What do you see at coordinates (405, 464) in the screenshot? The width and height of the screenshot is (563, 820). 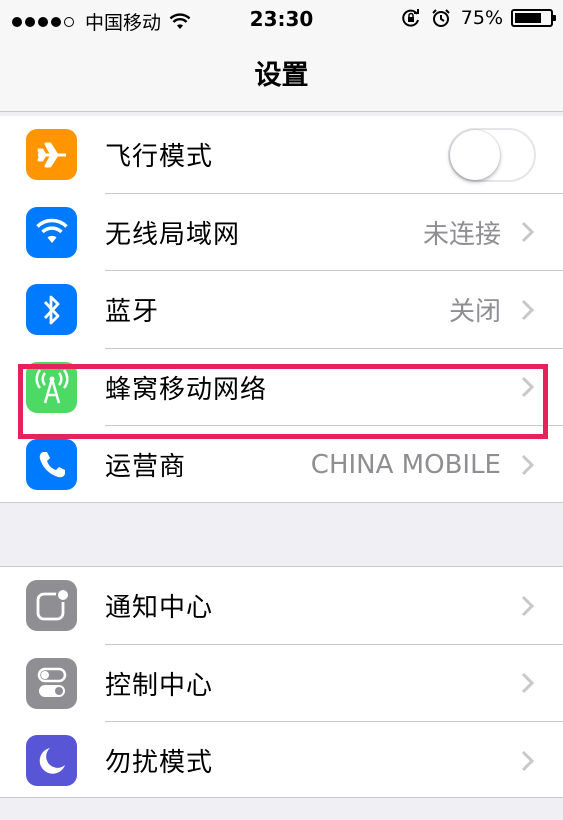 I see `settings-row-value: CHINA MOBILE` at bounding box center [405, 464].